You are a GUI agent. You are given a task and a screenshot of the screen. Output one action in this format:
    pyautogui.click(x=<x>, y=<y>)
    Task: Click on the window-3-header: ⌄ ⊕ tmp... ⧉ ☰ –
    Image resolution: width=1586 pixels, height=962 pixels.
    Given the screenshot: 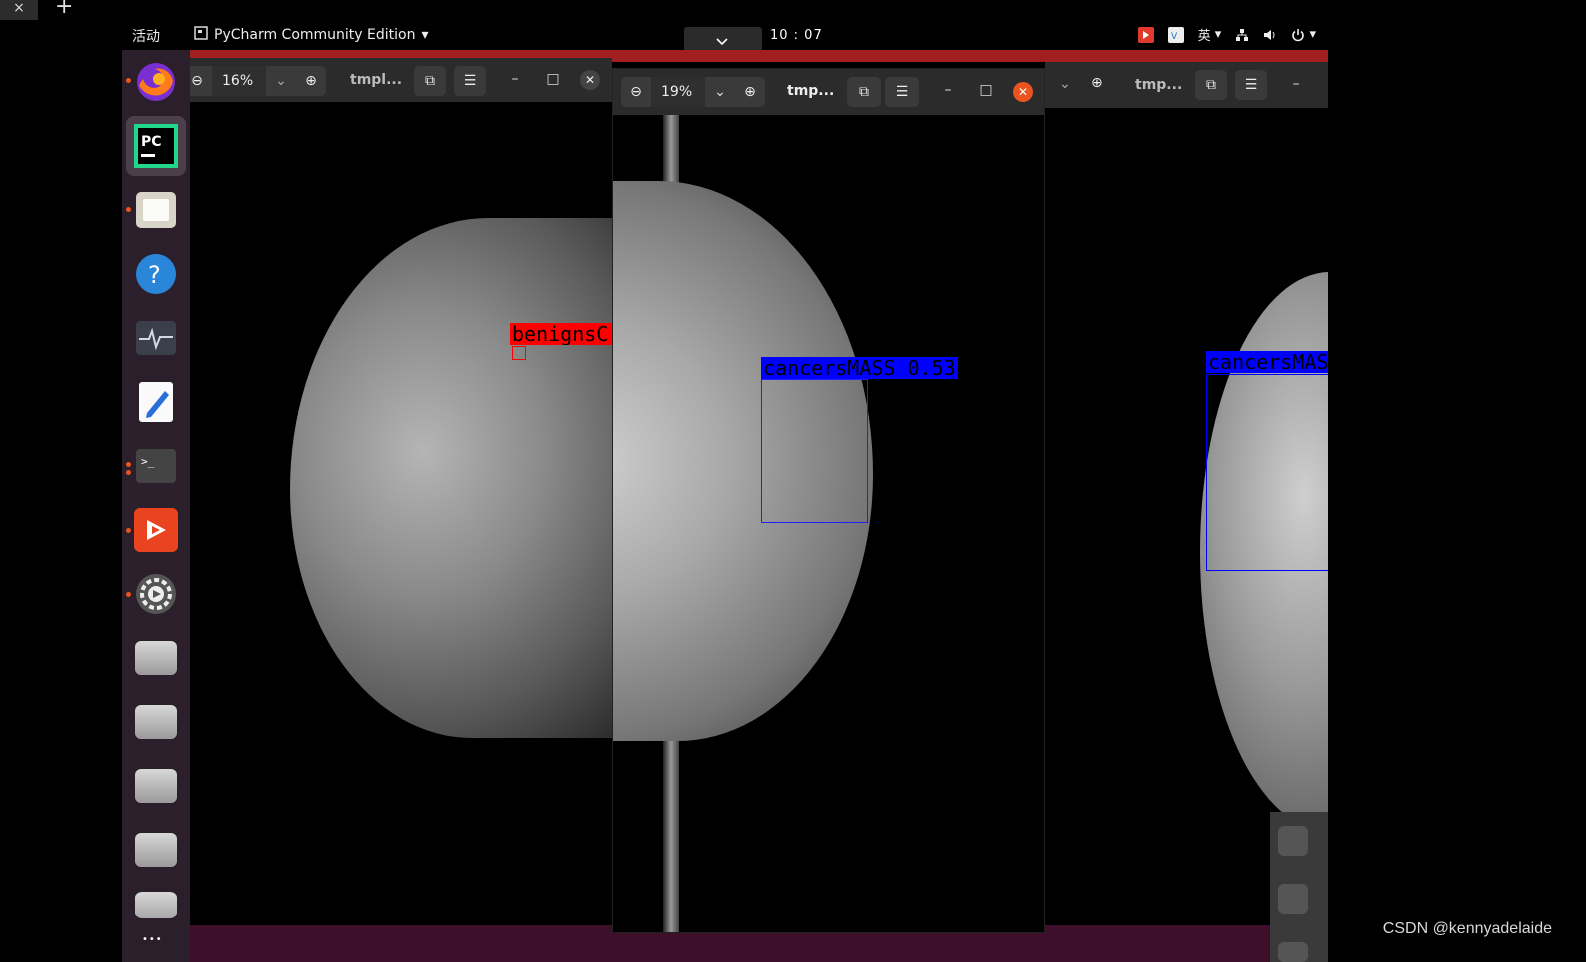 What is the action you would take?
    pyautogui.click(x=1186, y=85)
    